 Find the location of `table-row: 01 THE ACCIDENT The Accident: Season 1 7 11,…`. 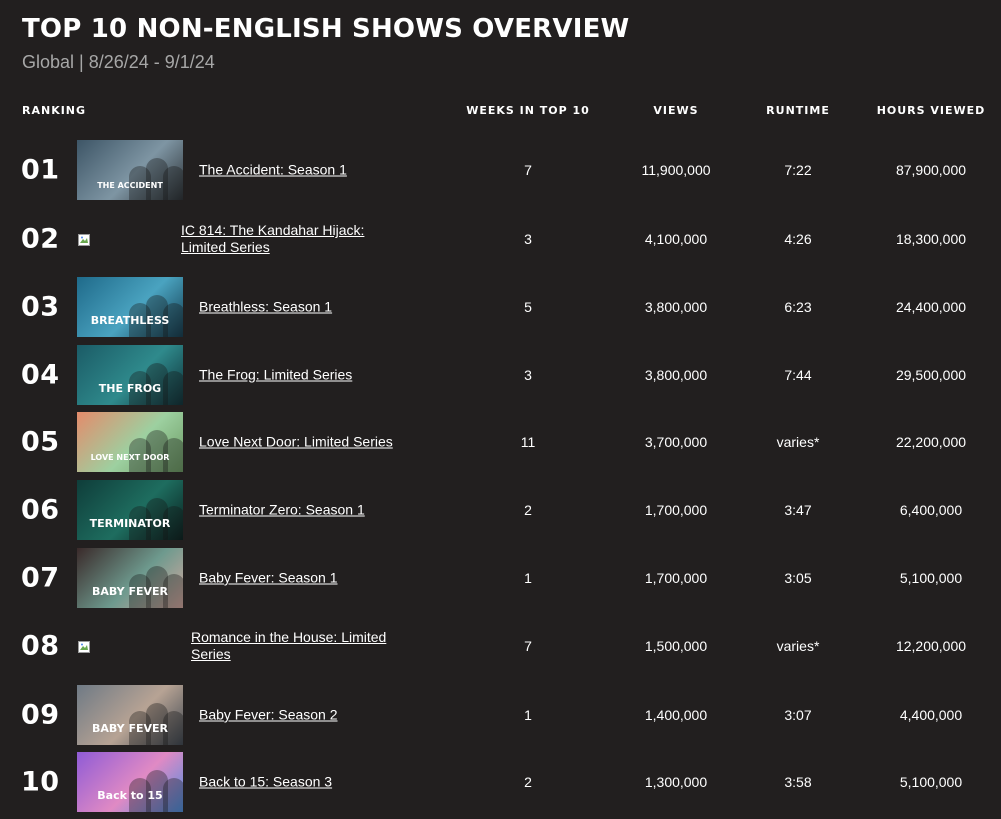

table-row: 01 THE ACCIDENT The Accident: Season 1 7 11,… is located at coordinates (500, 170).